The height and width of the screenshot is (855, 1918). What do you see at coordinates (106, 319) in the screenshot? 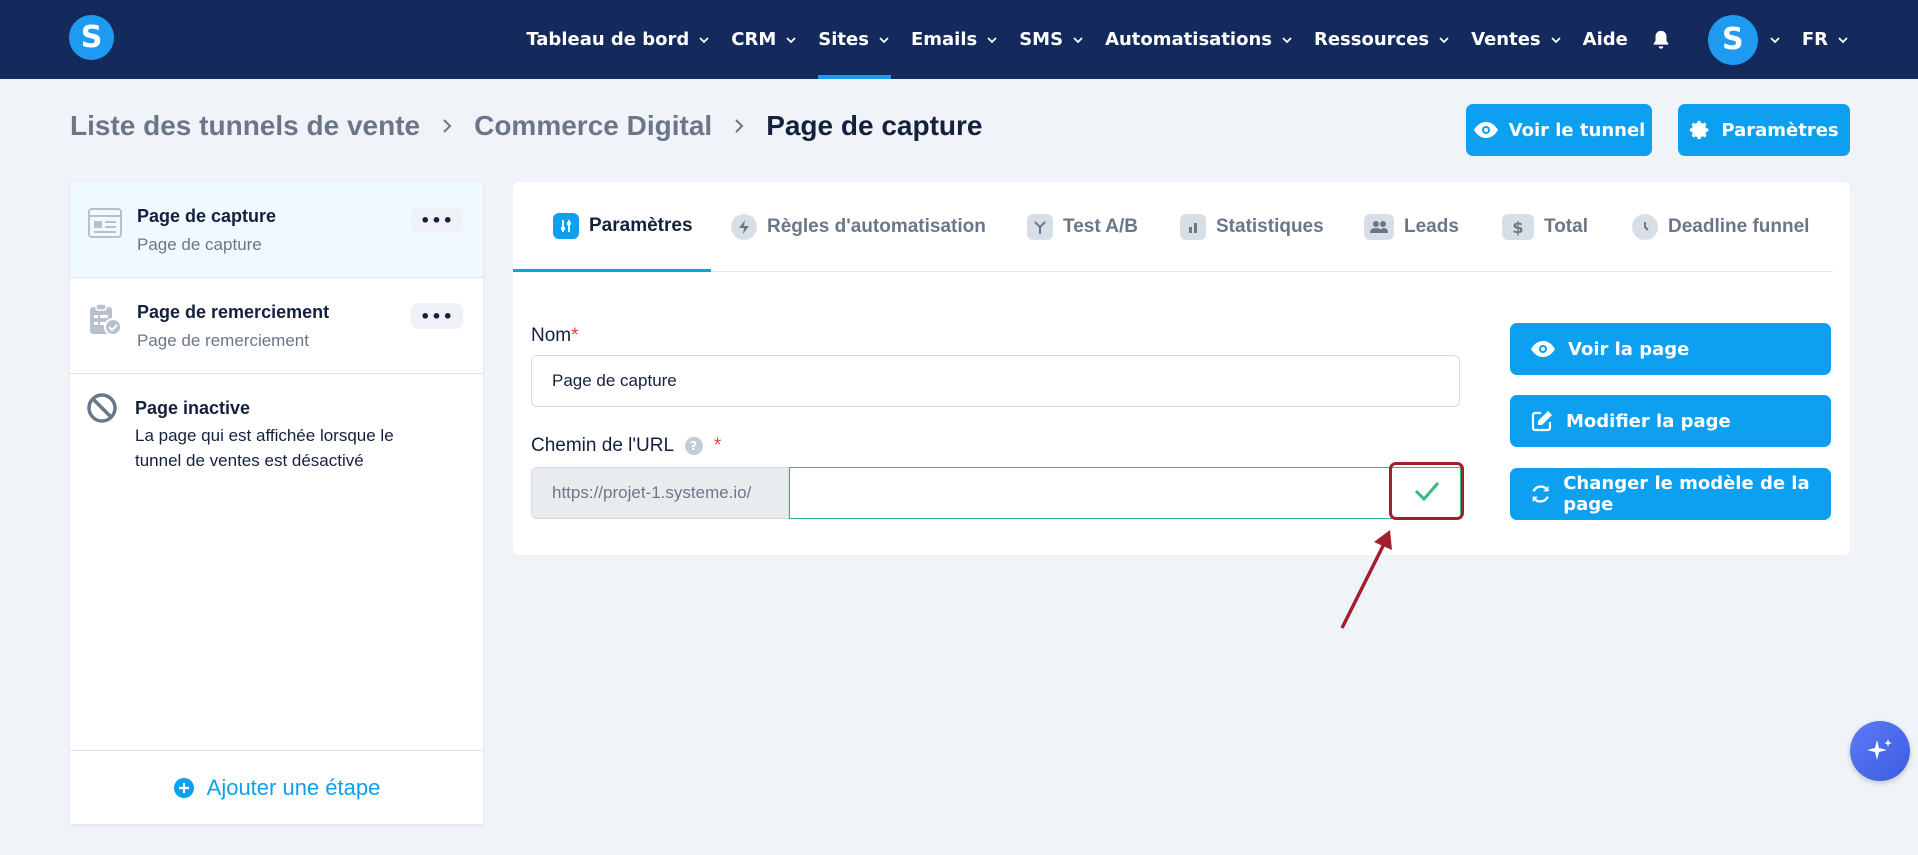
I see `clipboard-check-icon` at bounding box center [106, 319].